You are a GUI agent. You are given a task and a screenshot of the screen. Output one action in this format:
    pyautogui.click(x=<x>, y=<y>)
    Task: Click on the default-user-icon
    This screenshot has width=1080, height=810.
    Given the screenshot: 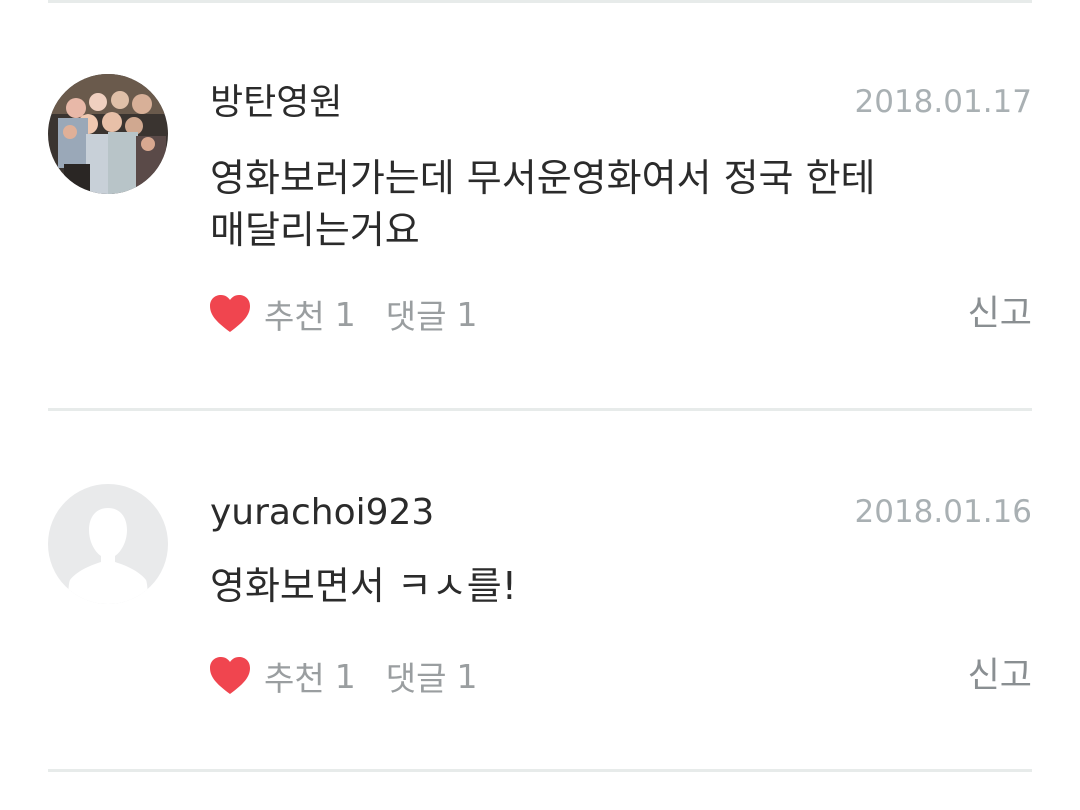 What is the action you would take?
    pyautogui.click(x=108, y=544)
    